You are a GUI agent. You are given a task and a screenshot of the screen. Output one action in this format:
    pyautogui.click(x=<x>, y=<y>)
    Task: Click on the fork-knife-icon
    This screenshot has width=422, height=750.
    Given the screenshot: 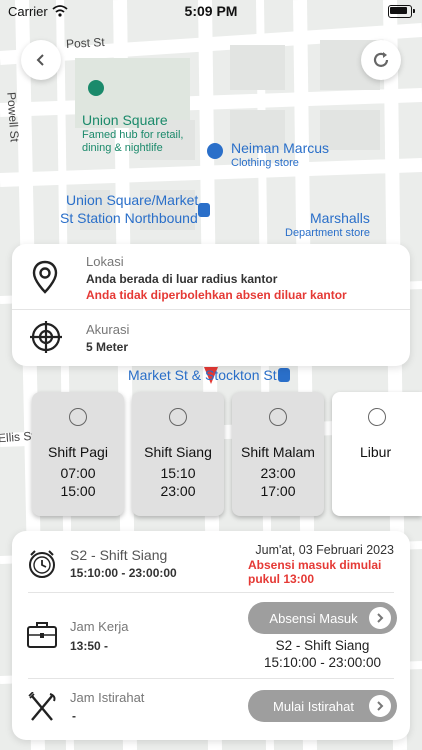 What is the action you would take?
    pyautogui.click(x=42, y=706)
    